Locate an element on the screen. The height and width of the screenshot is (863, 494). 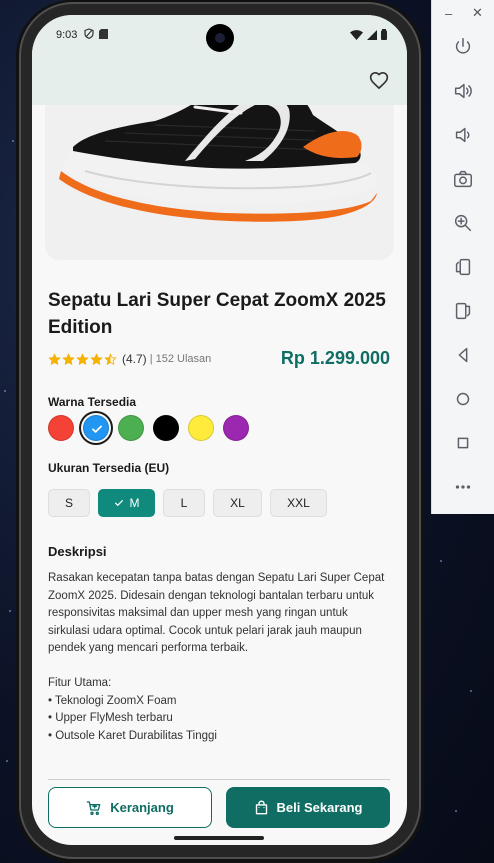
back-icon is located at coordinates (463, 355).